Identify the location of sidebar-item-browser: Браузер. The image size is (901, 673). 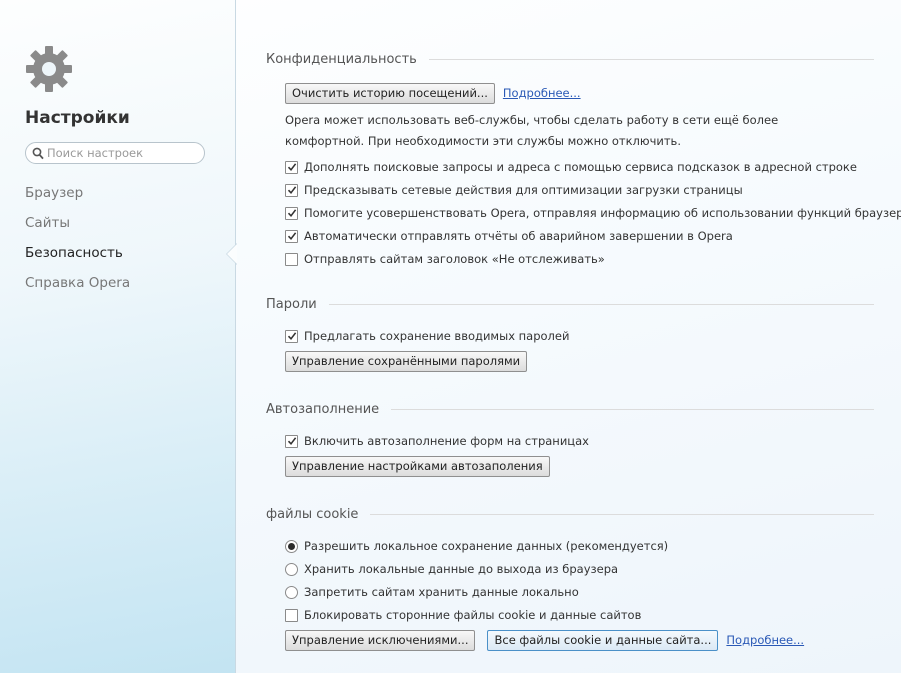
(77, 198).